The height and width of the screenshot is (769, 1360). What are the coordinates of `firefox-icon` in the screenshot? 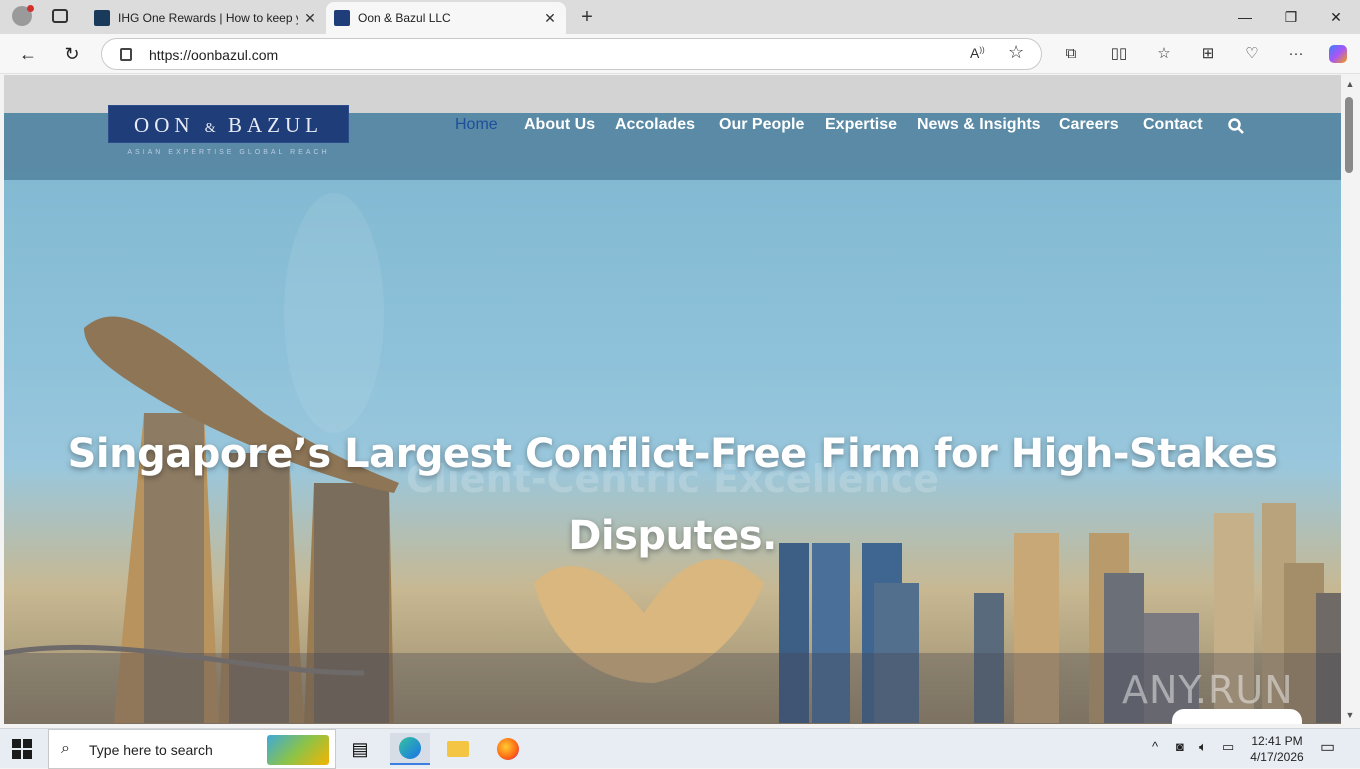 It's located at (508, 749).